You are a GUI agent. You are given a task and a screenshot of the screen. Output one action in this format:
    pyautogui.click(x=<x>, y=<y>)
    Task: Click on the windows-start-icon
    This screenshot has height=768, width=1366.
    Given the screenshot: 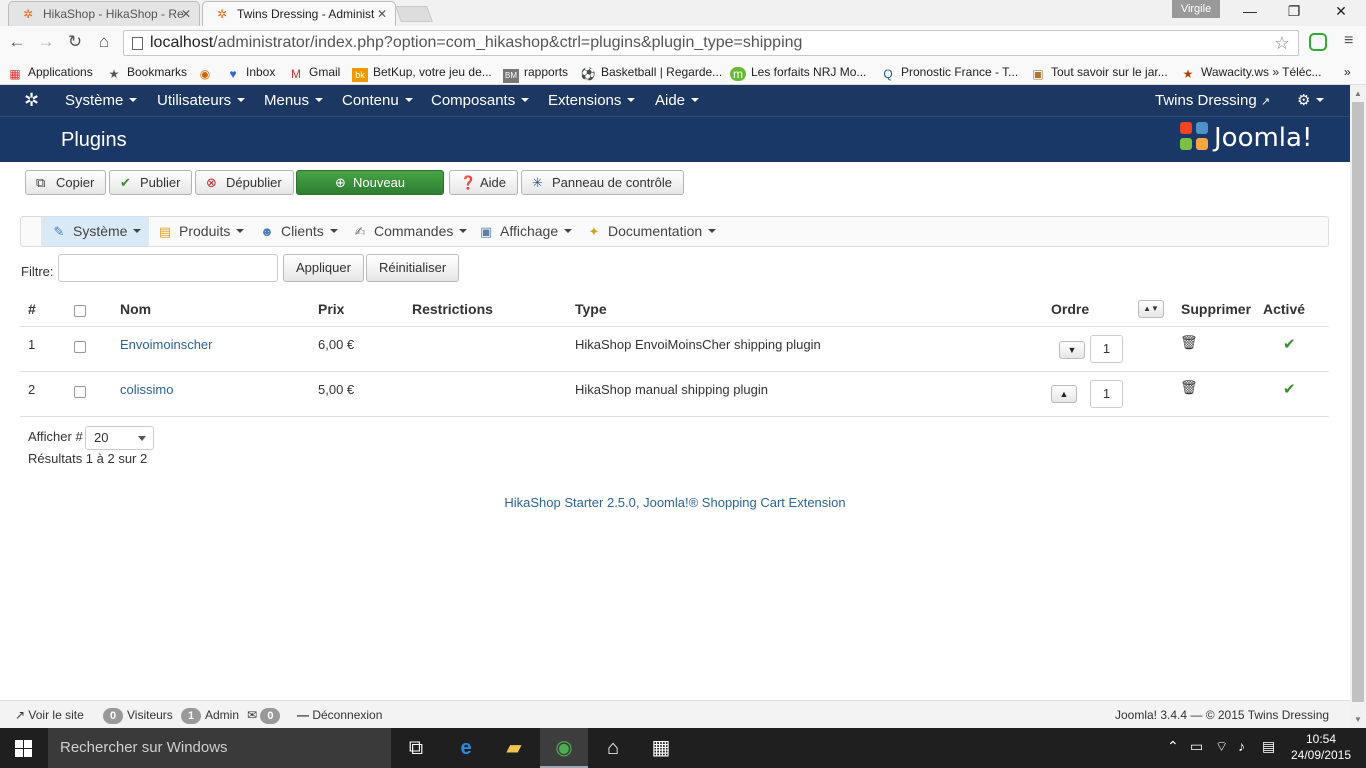 What is the action you would take?
    pyautogui.click(x=23, y=748)
    